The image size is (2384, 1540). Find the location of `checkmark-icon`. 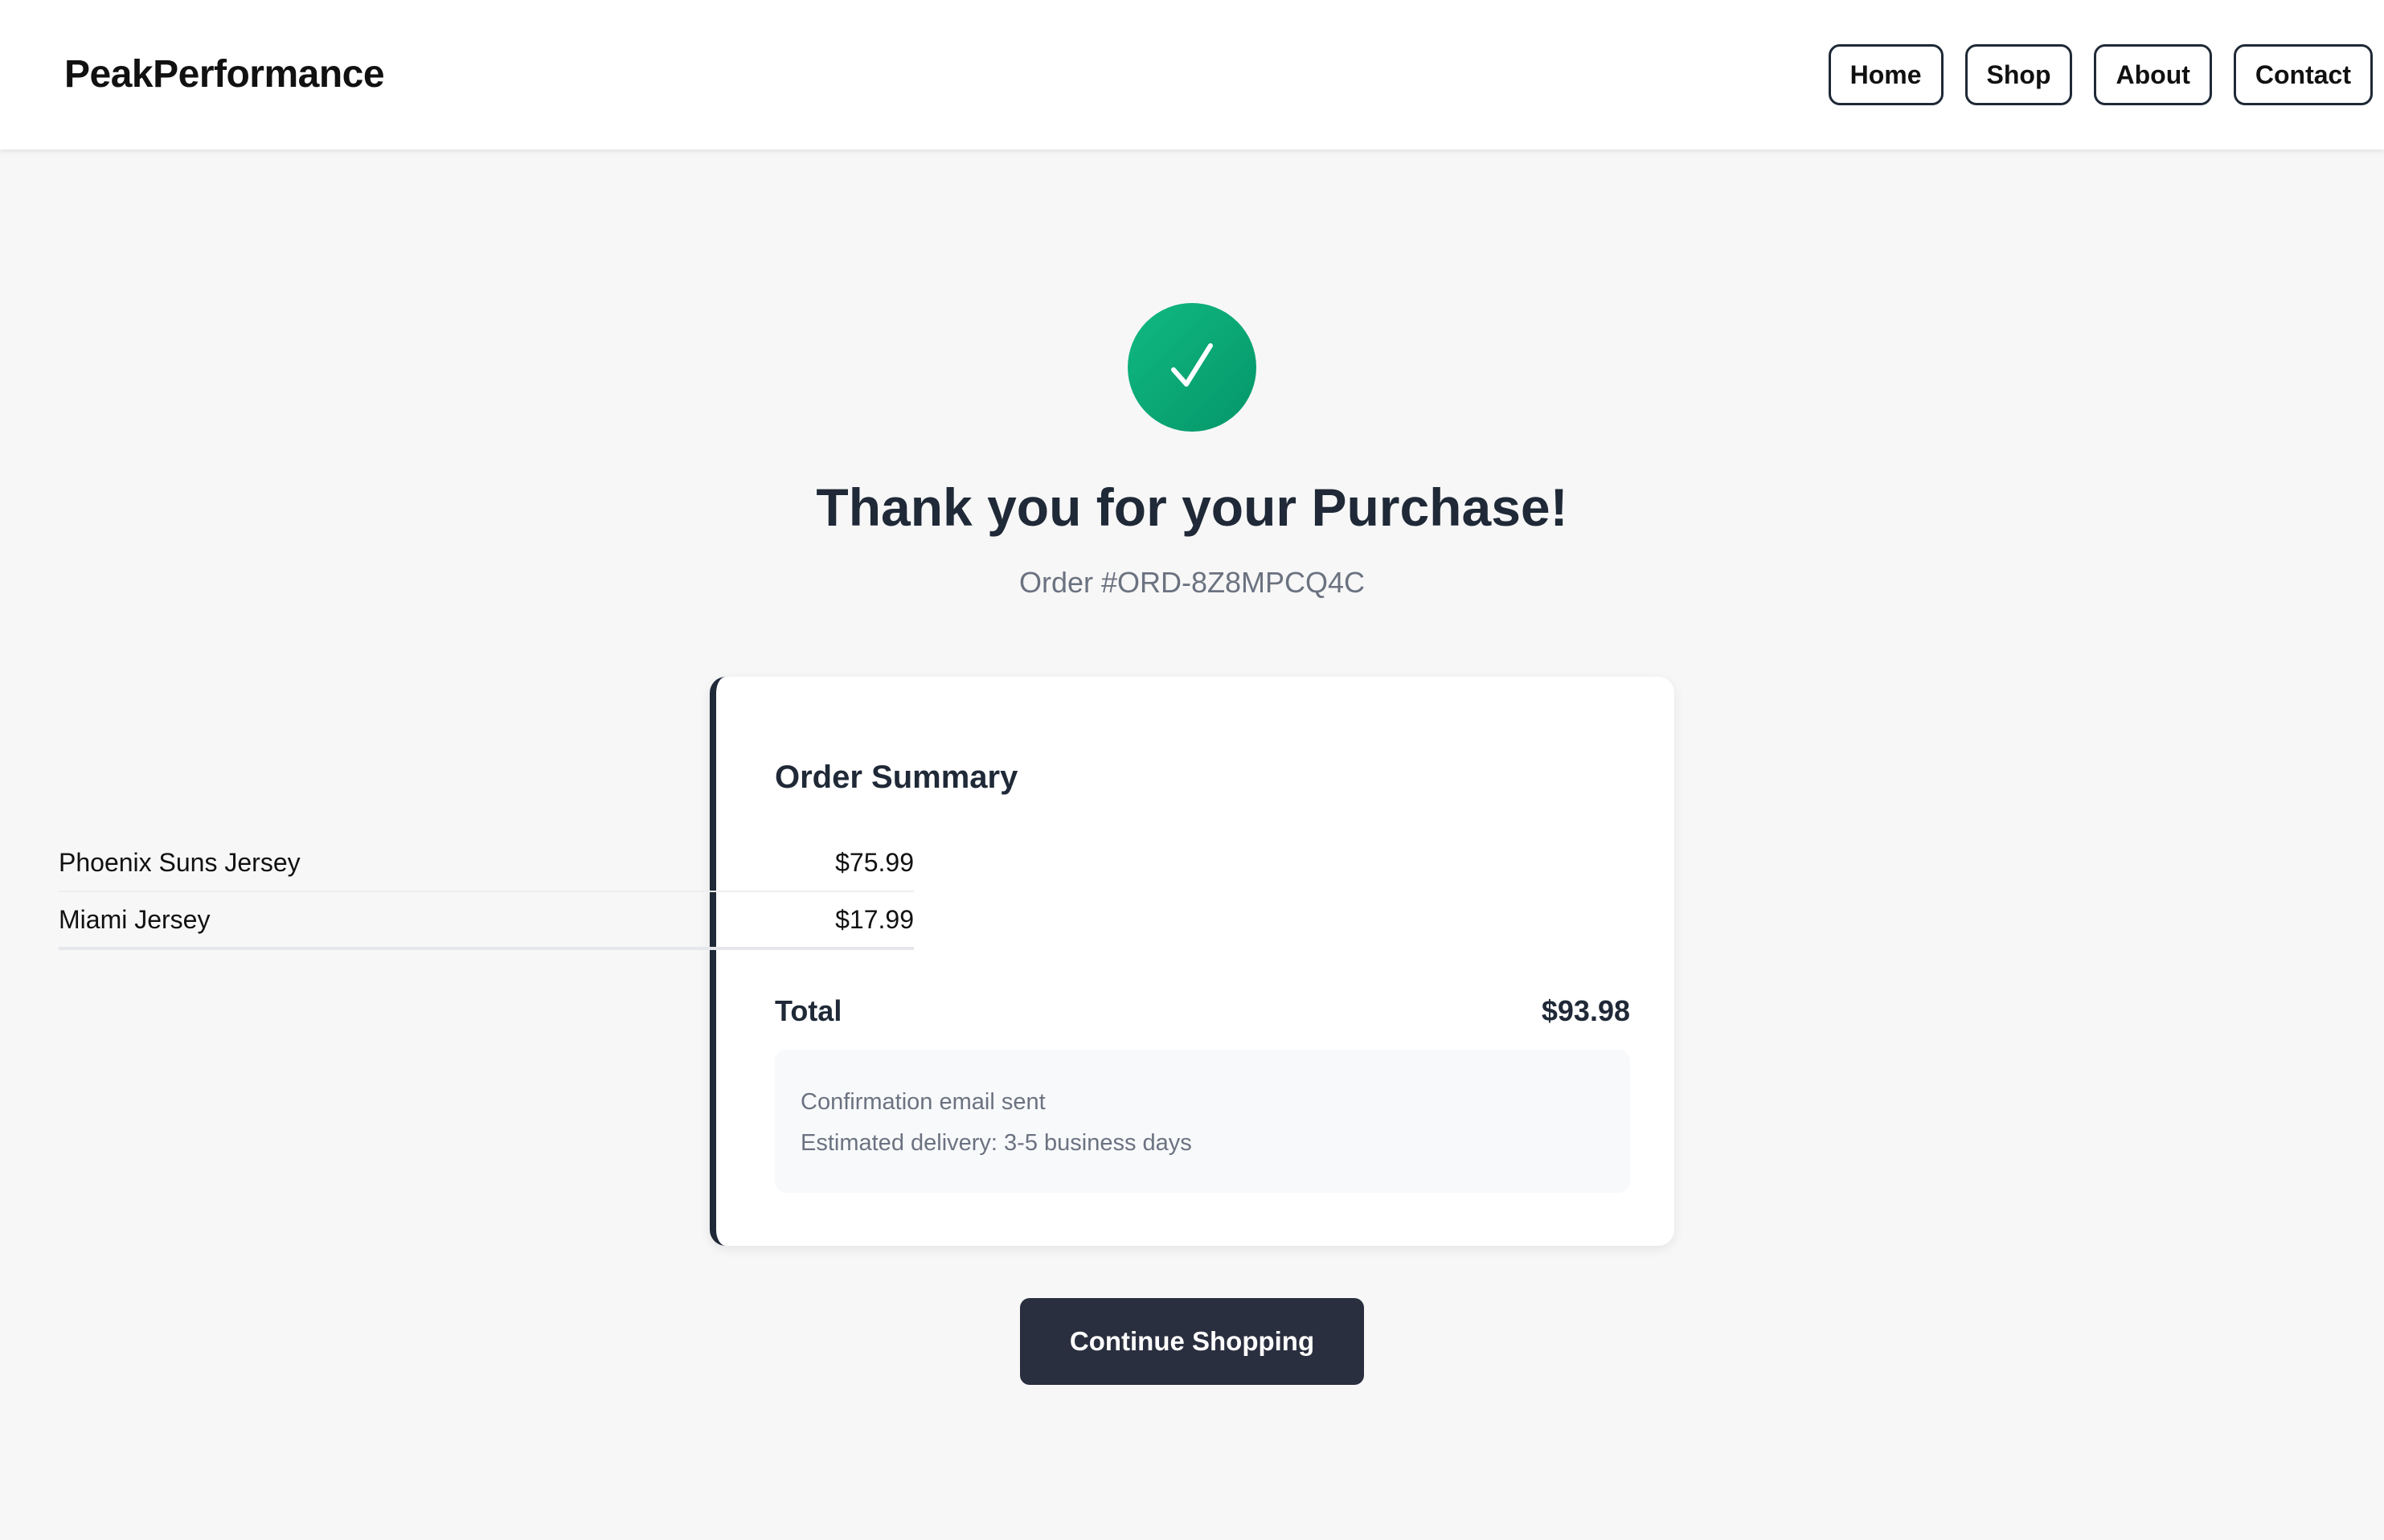

checkmark-icon is located at coordinates (1192, 367).